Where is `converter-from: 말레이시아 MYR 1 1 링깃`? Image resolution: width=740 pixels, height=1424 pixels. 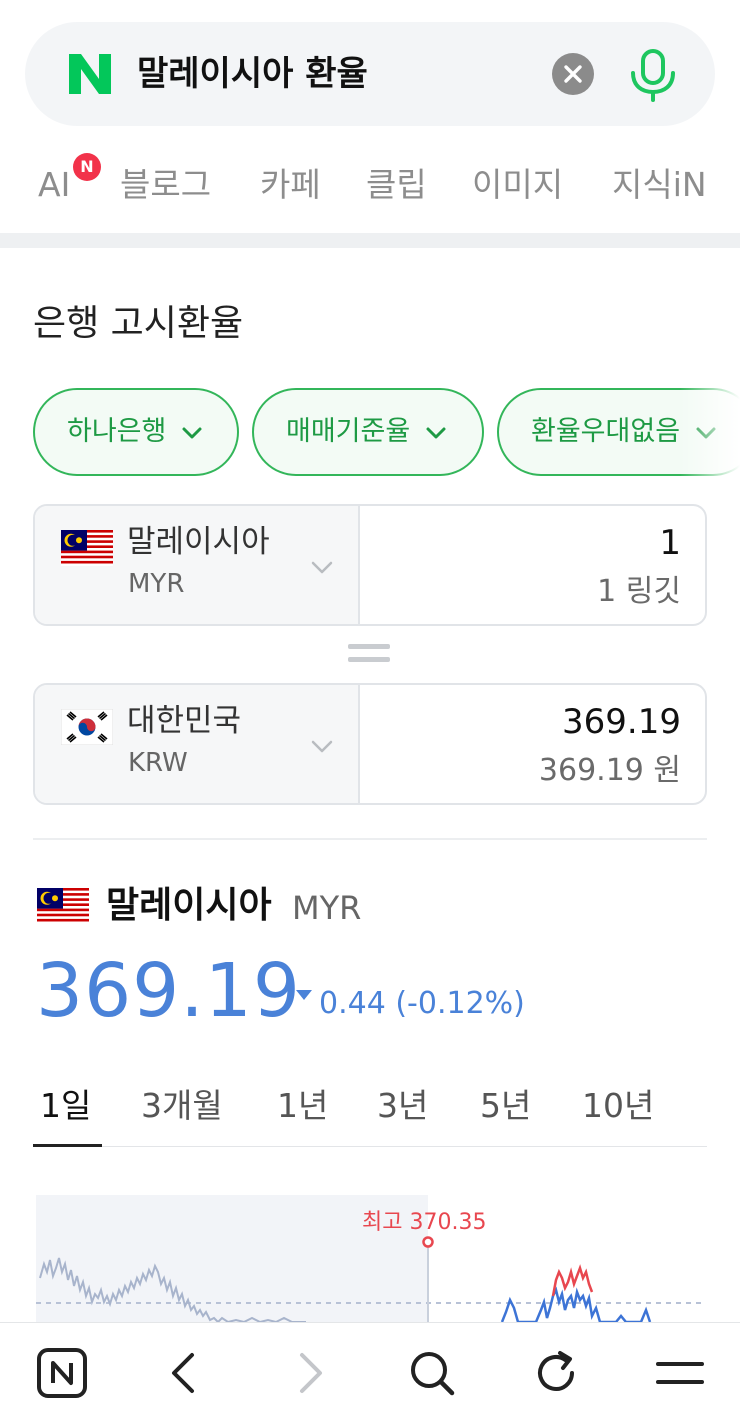
converter-from: 말레이시아 MYR 1 1 링깃 is located at coordinates (370, 565).